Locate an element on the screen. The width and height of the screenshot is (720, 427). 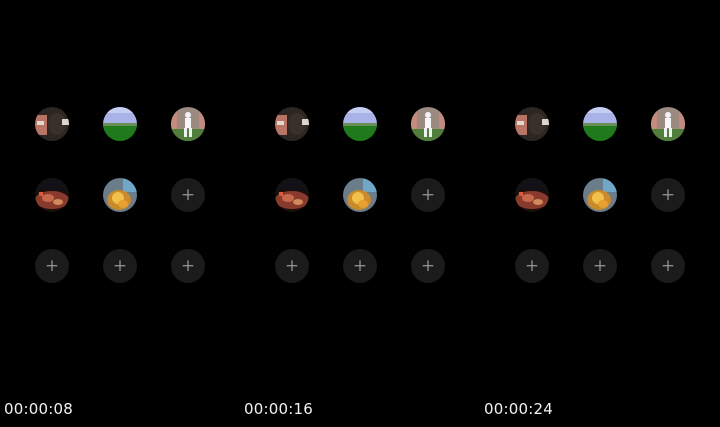
frame-timestamp: 00:00:24 is located at coordinates (518, 409).